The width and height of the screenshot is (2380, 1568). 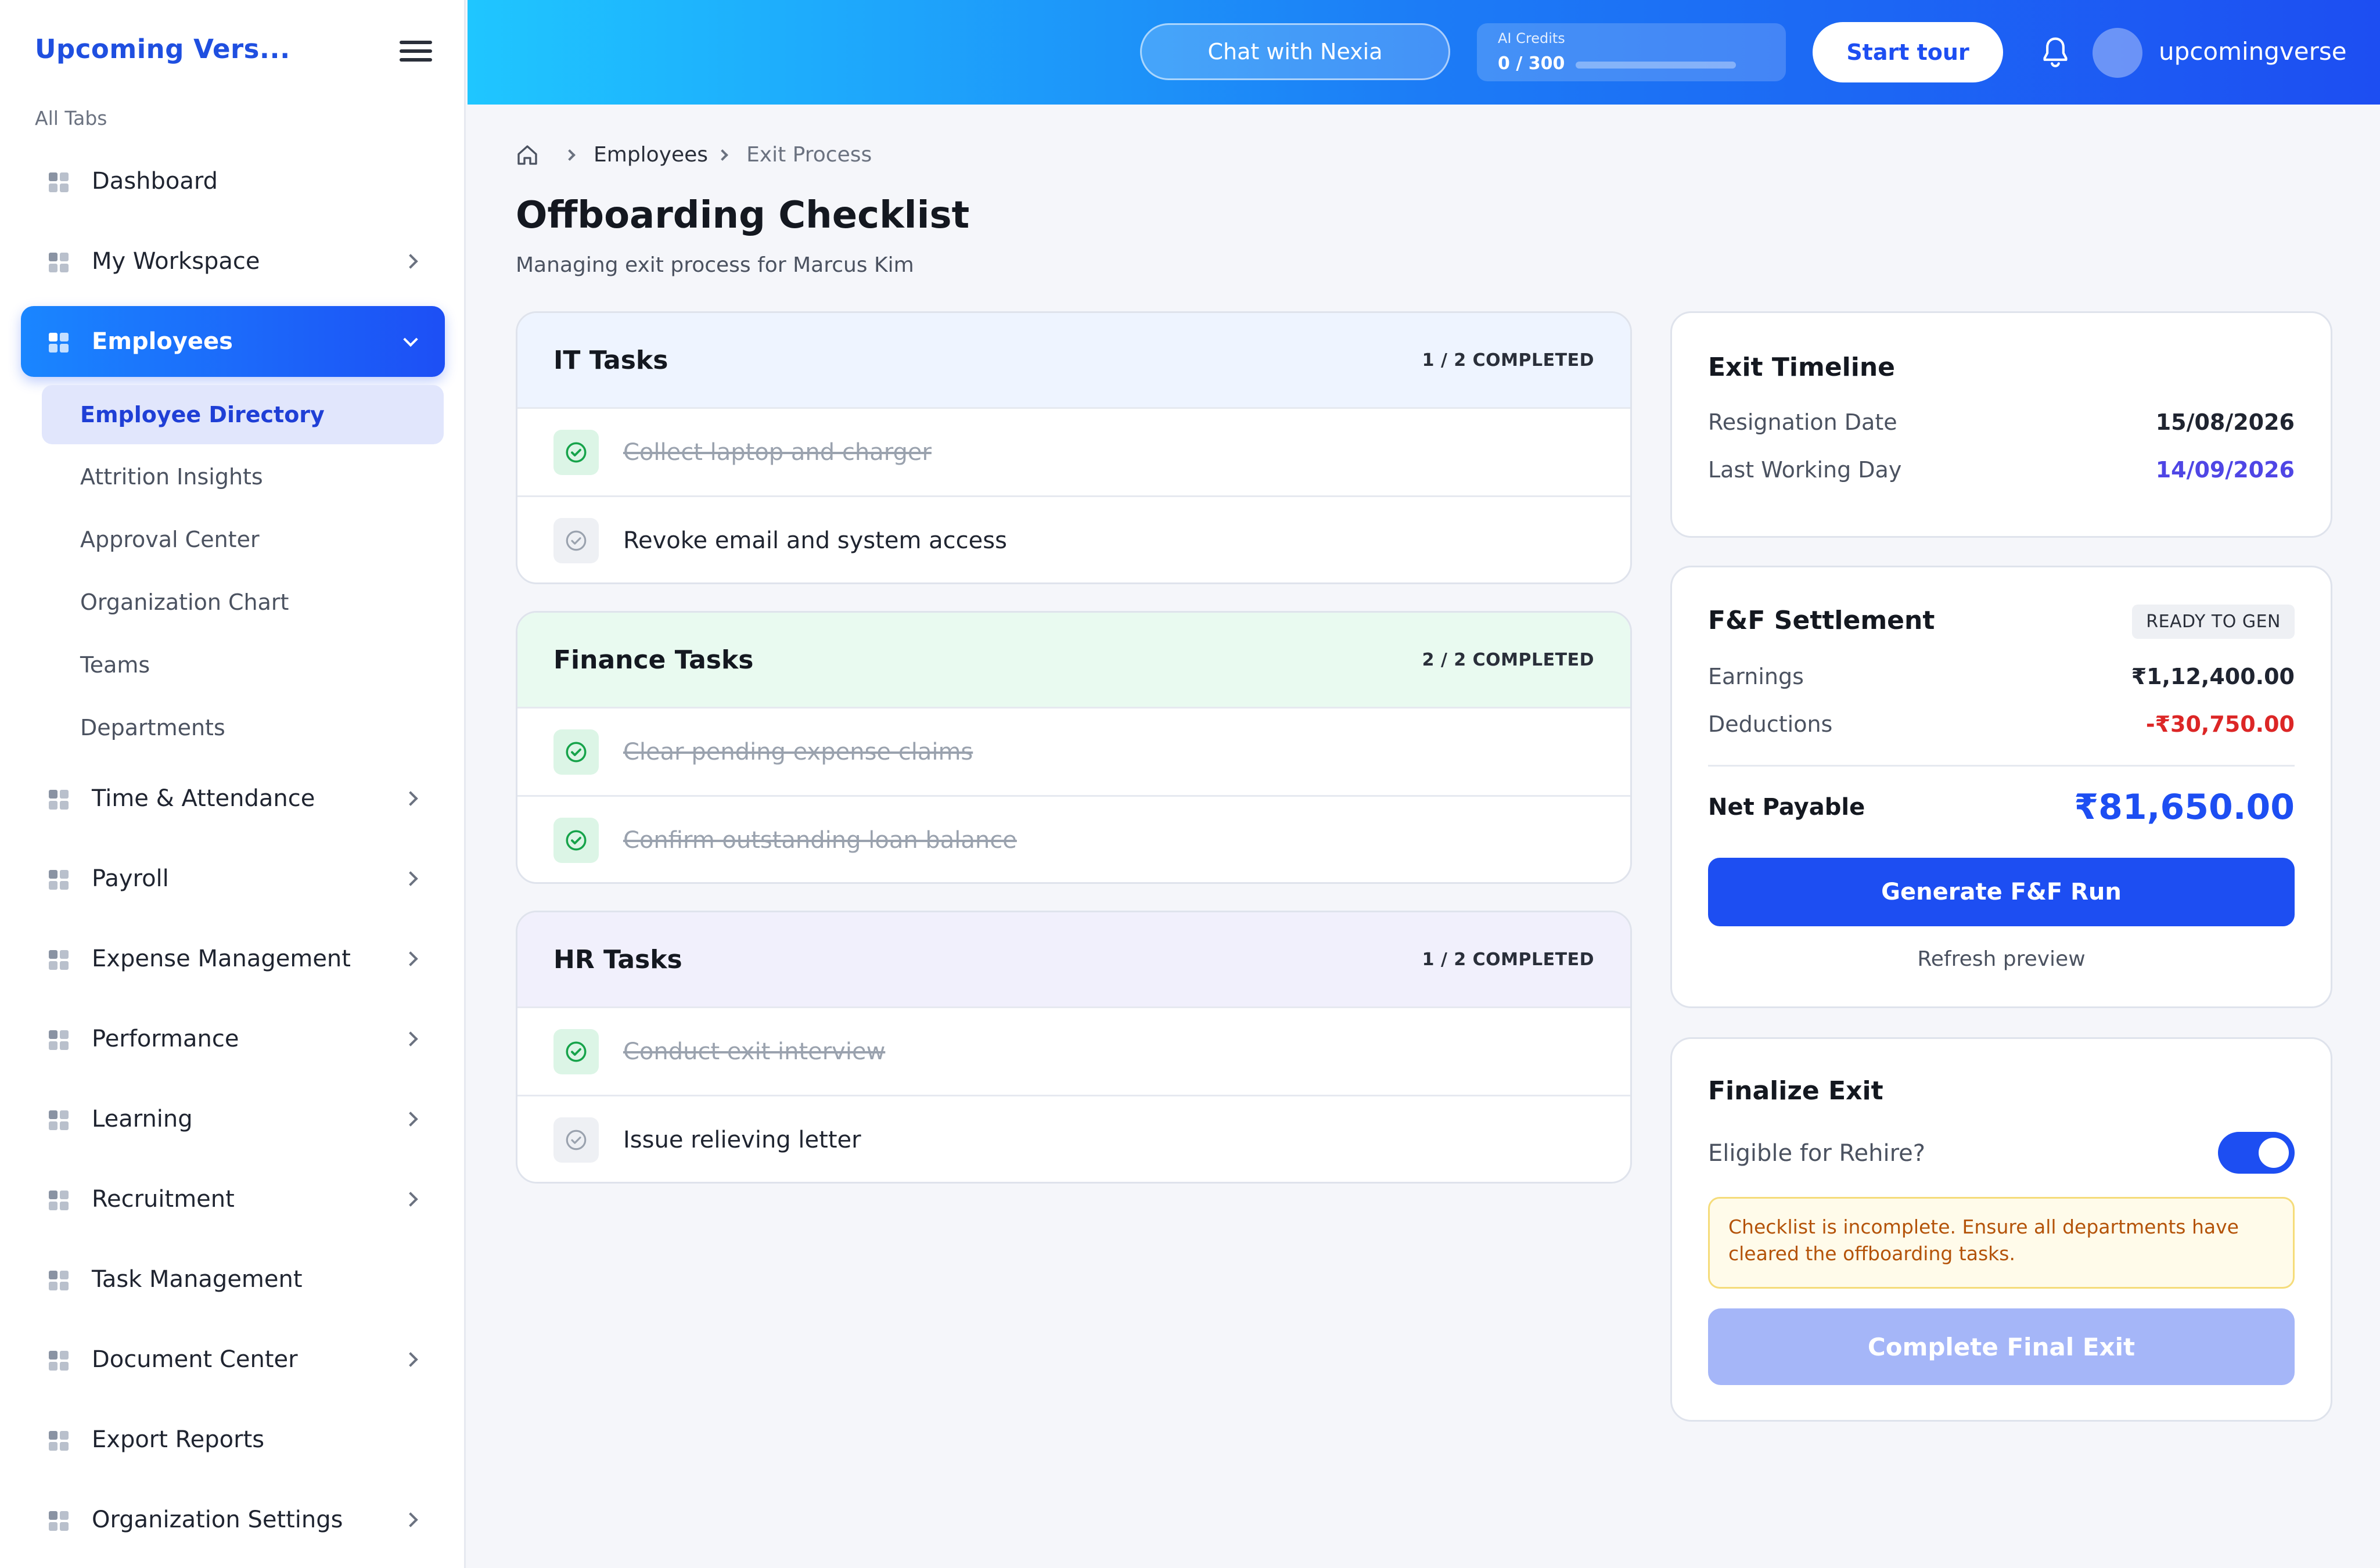 I want to click on sidebar-item-organization-settings: Organization Settings, so click(x=233, y=1520).